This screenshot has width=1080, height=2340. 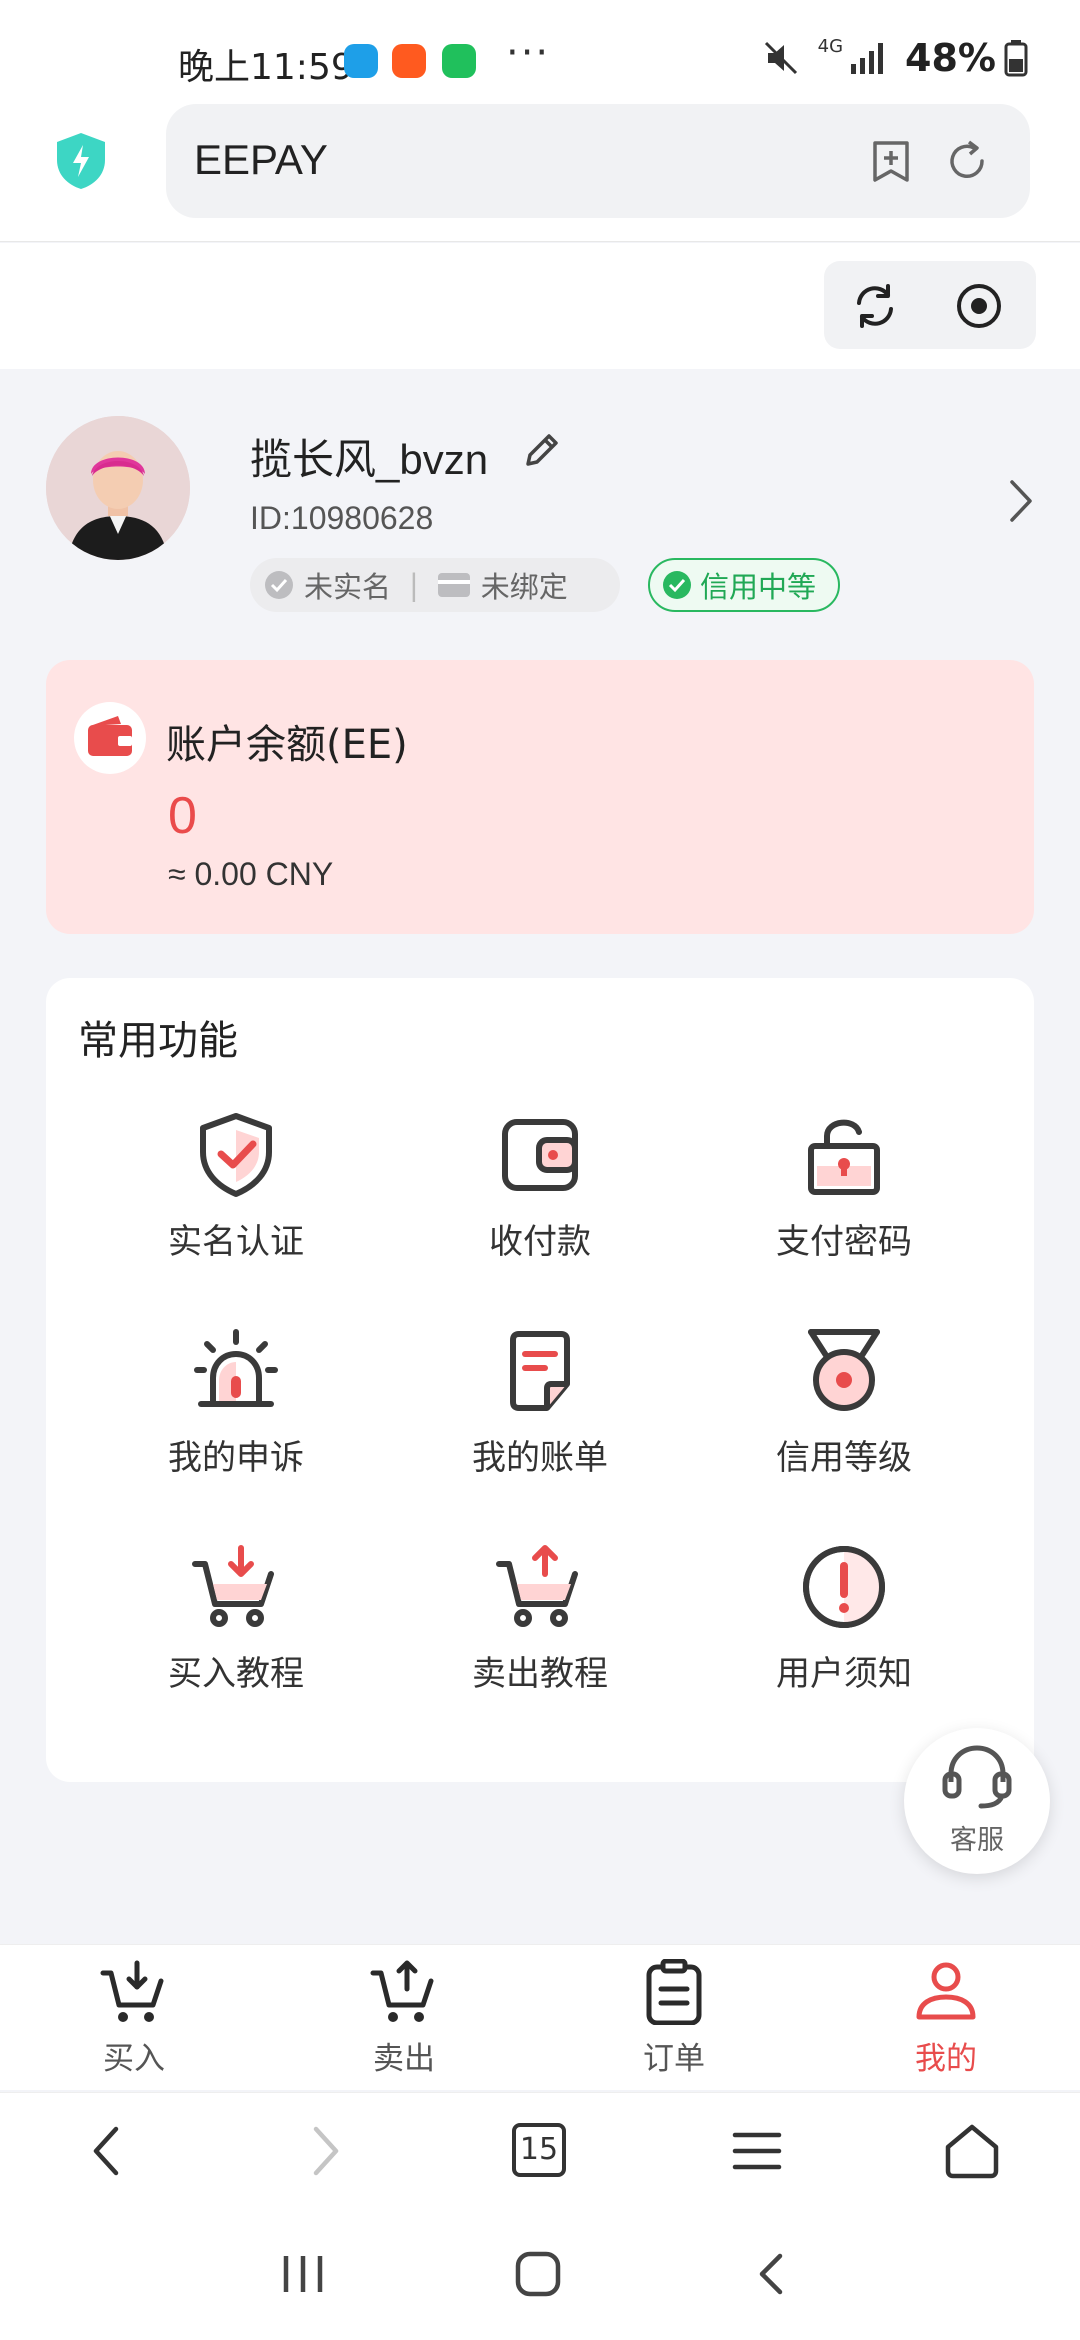 I want to click on medal-icon, so click(x=844, y=1370).